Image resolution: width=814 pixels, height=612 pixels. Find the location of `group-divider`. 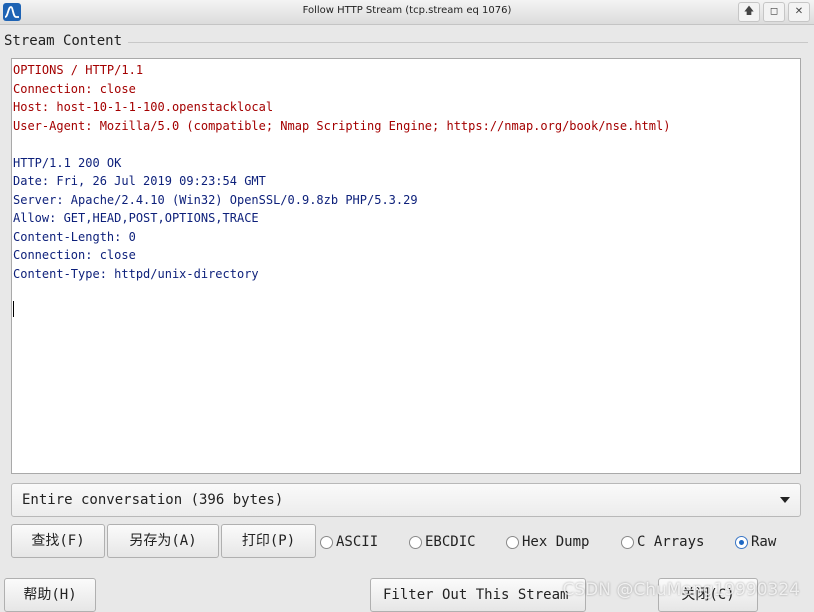

group-divider is located at coordinates (468, 42).